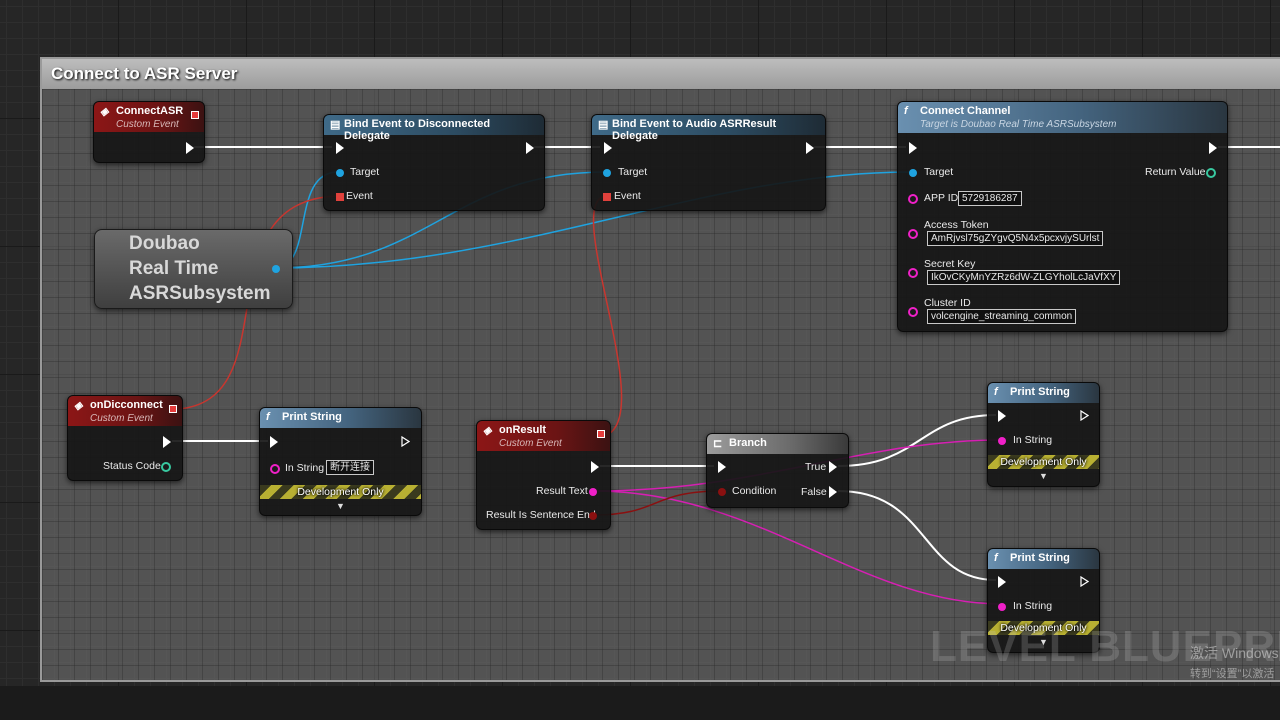  Describe the element at coordinates (640, 703) in the screenshot. I see `bottom-bar` at that location.